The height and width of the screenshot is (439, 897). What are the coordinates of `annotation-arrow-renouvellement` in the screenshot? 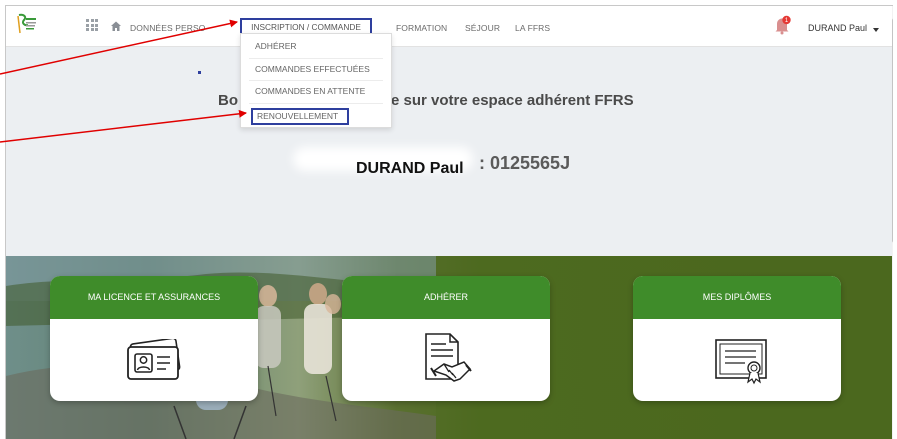 It's located at (123, 126).